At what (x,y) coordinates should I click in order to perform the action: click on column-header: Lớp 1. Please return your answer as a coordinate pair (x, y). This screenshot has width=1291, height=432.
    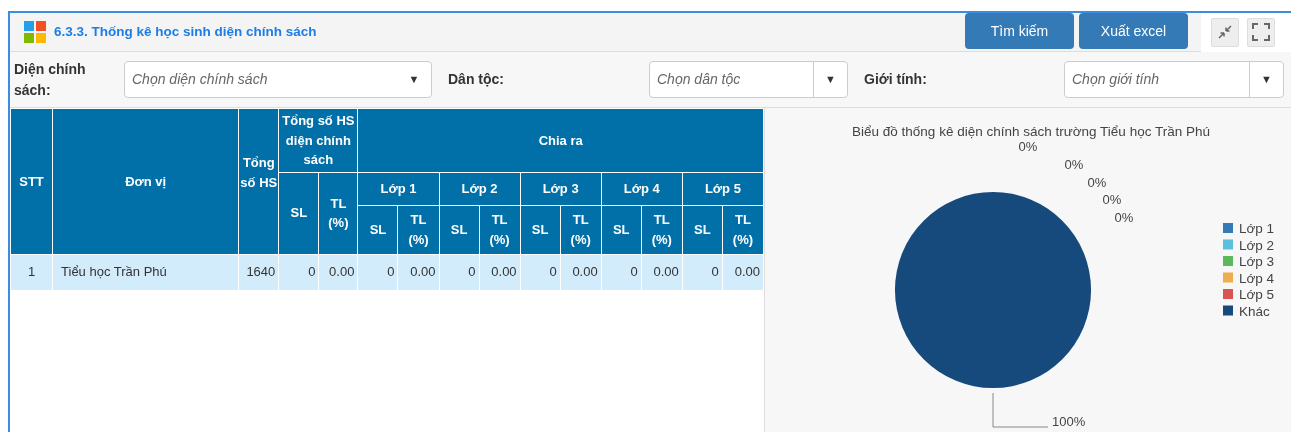
    Looking at the image, I should click on (398, 188).